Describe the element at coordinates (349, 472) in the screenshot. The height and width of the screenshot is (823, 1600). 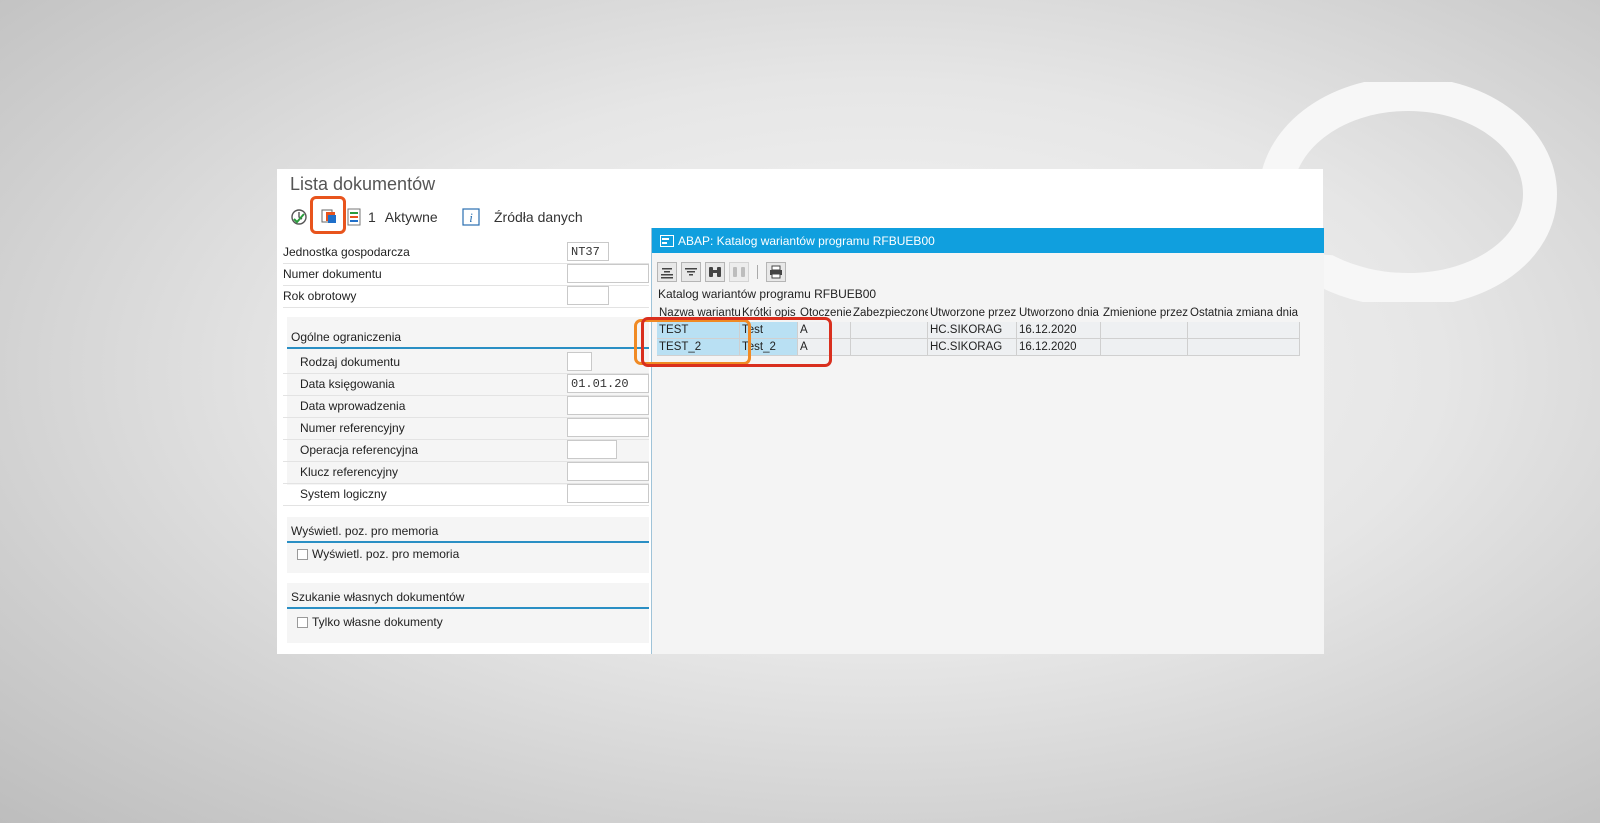
I see `ref-key-label: Klucz referencyjny` at that location.